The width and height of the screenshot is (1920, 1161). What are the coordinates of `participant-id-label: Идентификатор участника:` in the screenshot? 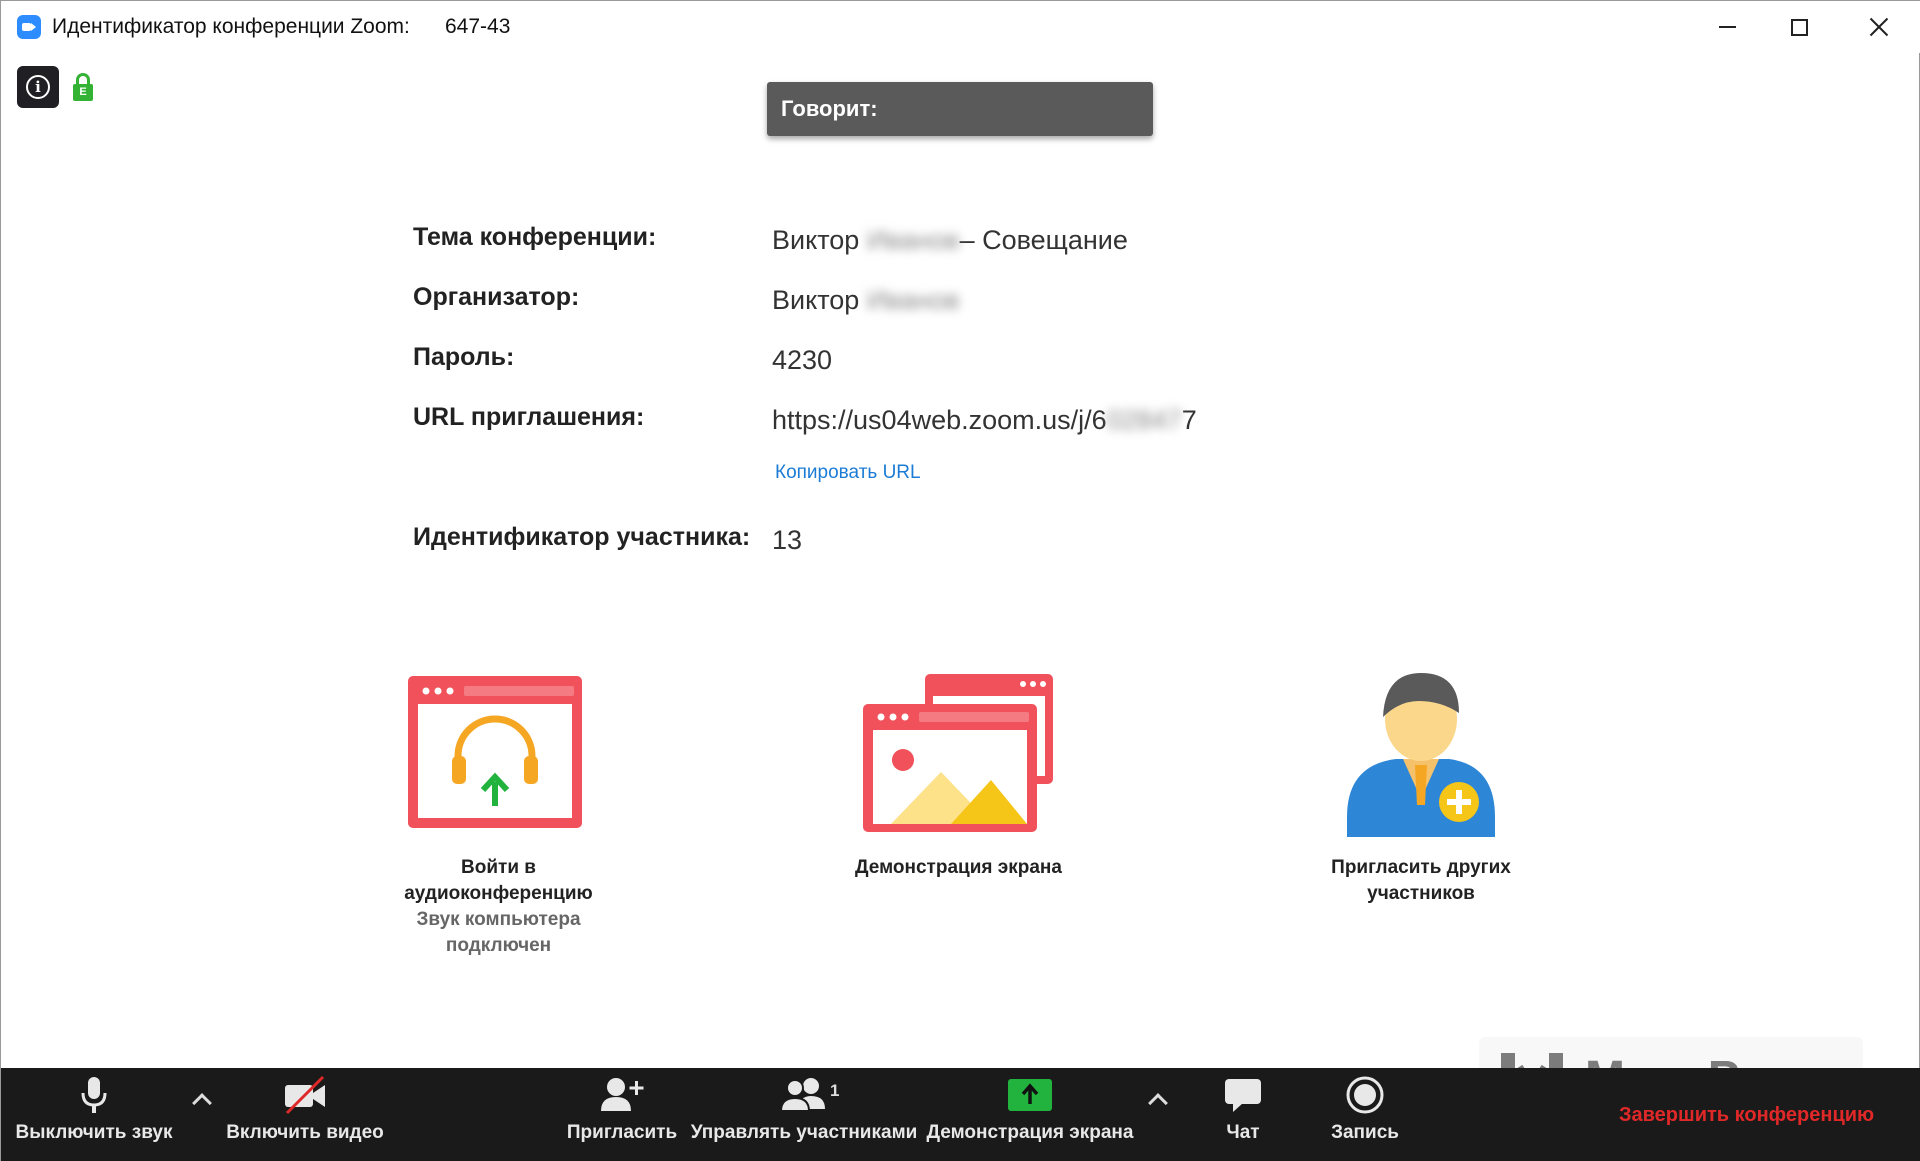 It's located at (582, 537).